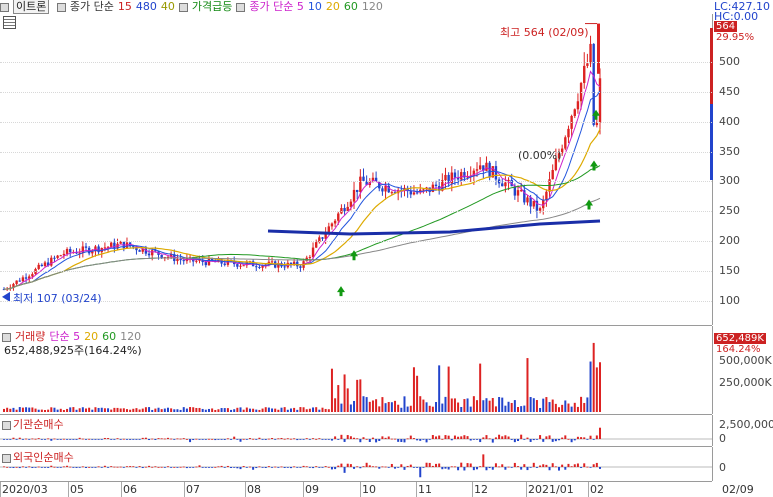 The image size is (773, 497). I want to click on trendline, so click(434, 227).